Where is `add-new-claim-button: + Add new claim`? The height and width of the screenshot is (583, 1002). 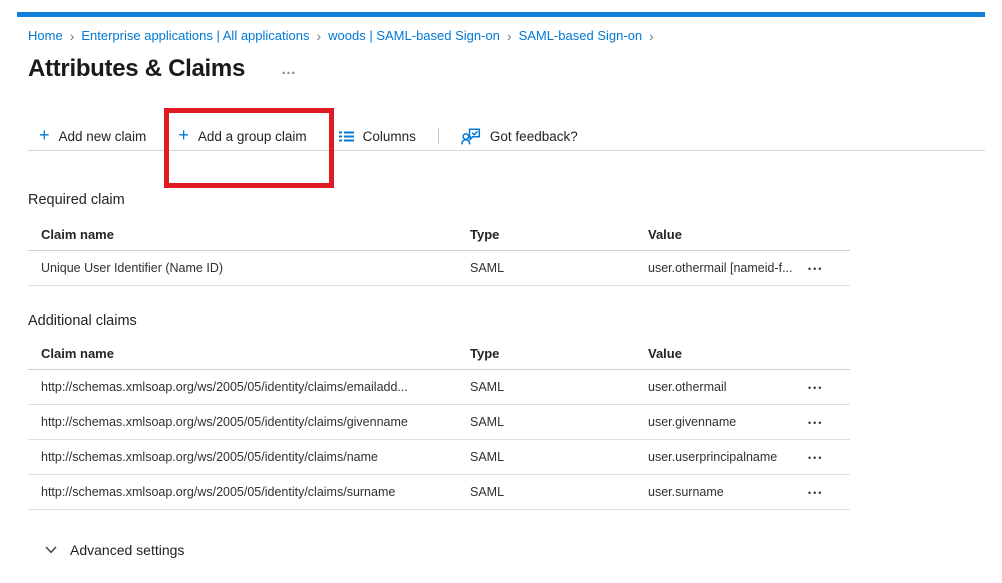
add-new-claim-button: + Add new claim is located at coordinates (95, 136).